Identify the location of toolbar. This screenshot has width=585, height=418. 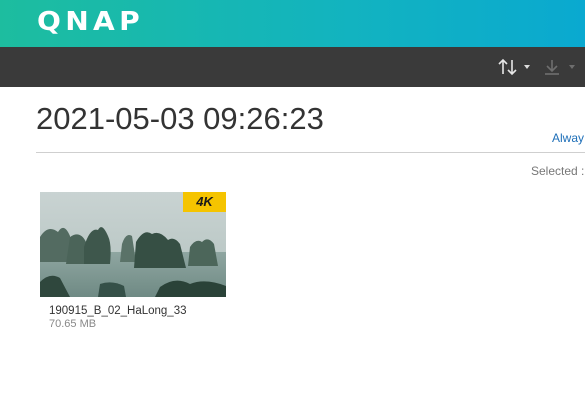
(292, 67).